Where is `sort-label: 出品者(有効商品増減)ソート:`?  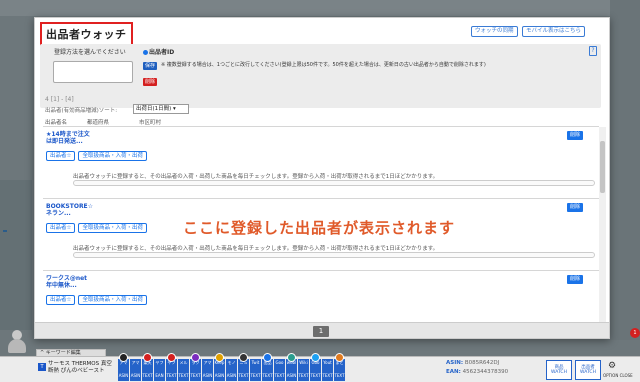 sort-label: 出品者(有効商品増減)ソート: is located at coordinates (81, 111).